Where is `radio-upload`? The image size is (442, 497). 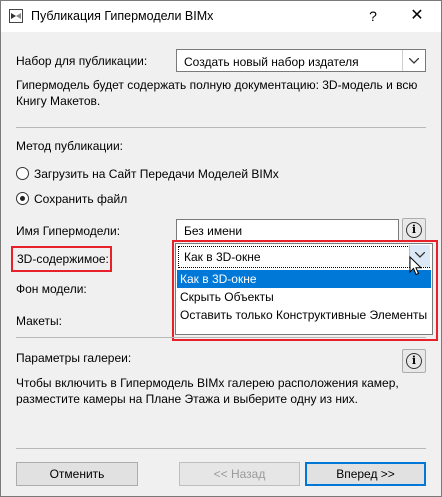
radio-upload is located at coordinates (22, 173).